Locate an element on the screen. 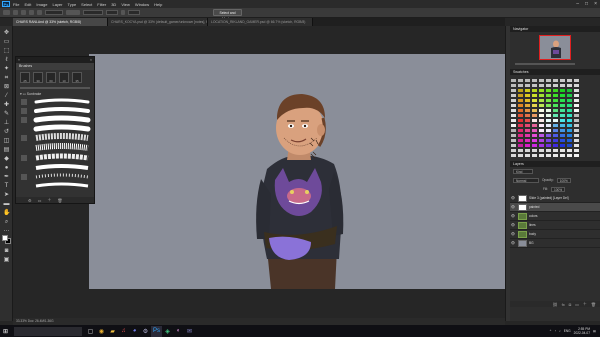 The height and width of the screenshot is (337, 600). new-layer-icon: ＋ is located at coordinates (585, 304).